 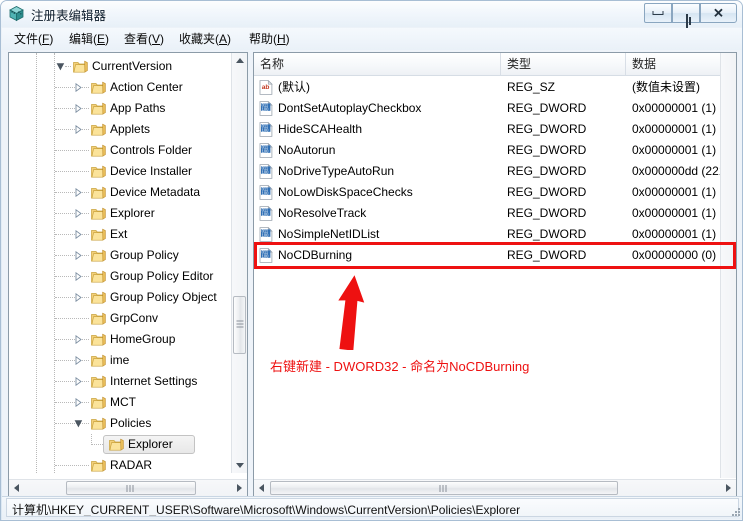 I want to click on tree-node: HomeGroup, so click(x=120, y=339).